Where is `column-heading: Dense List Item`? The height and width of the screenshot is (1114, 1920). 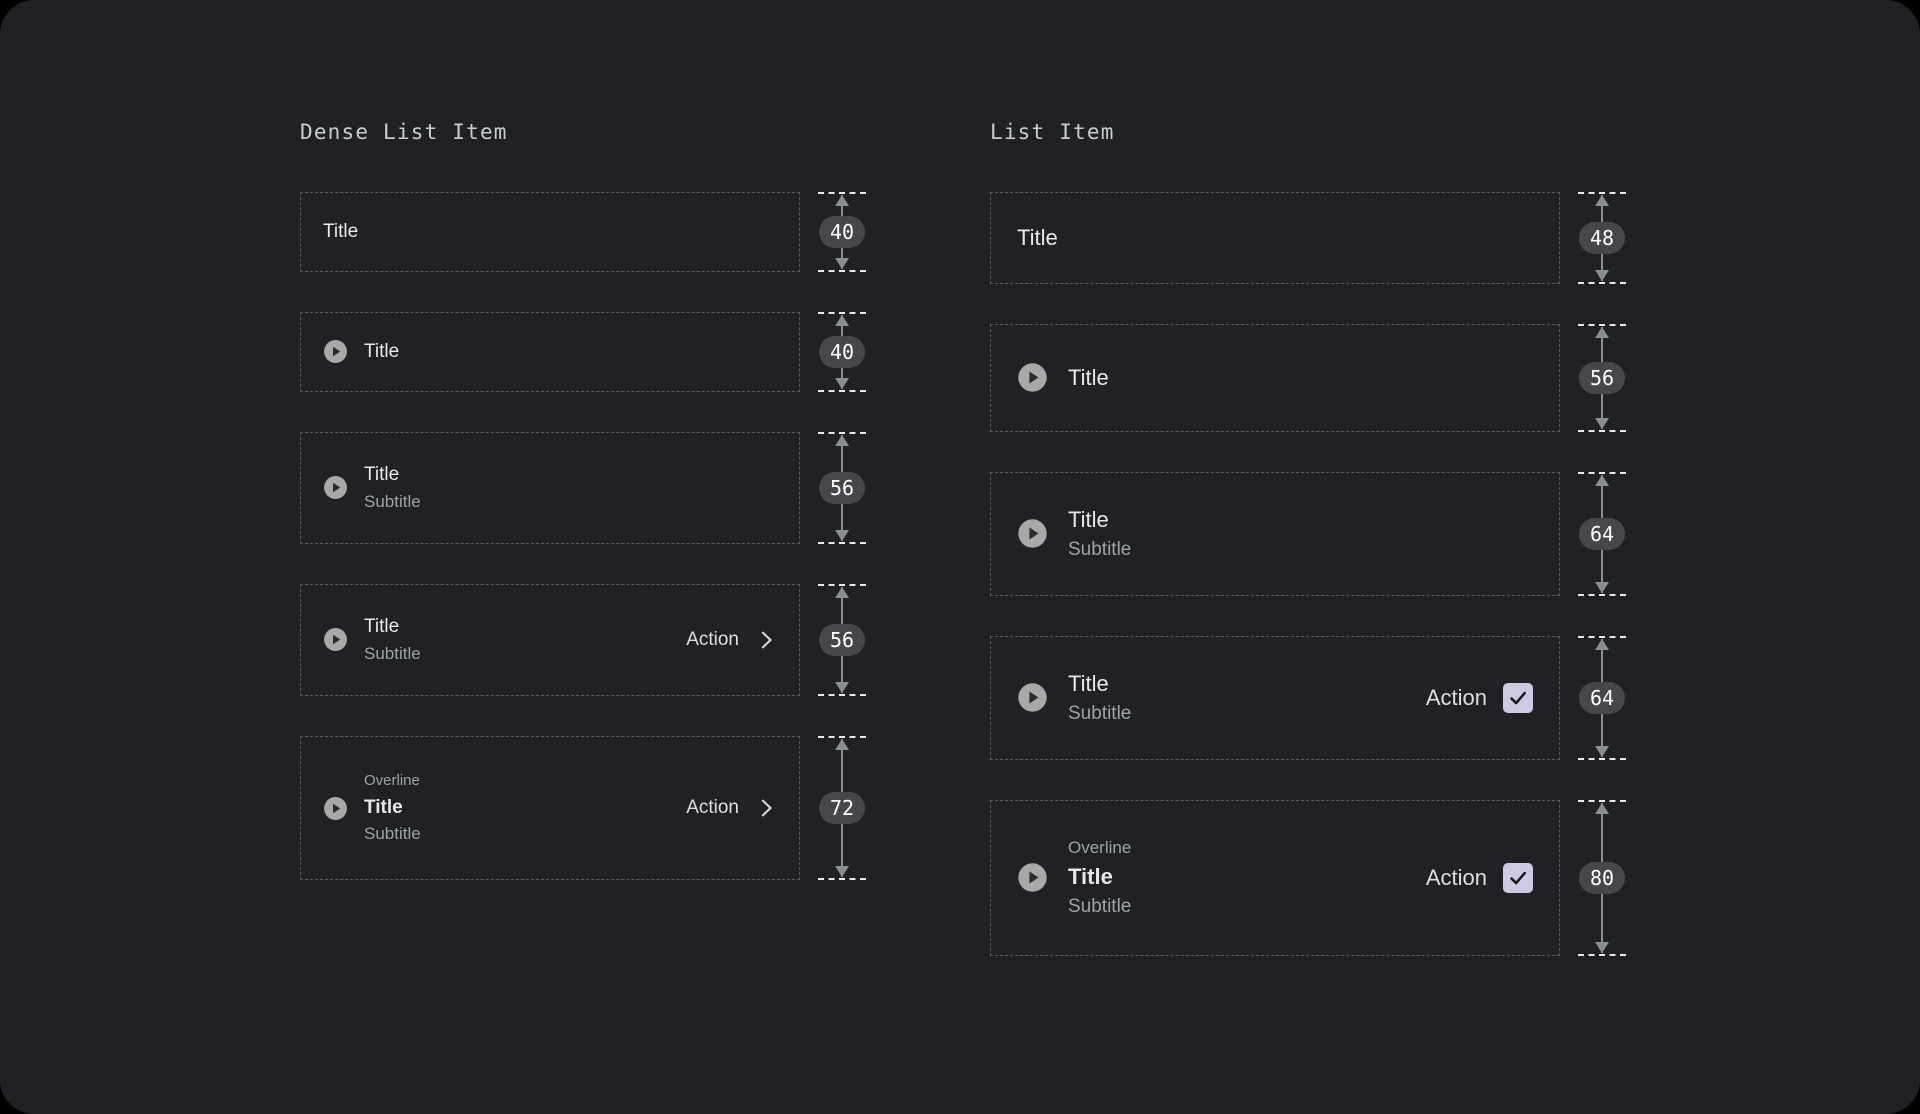
column-heading: Dense List Item is located at coordinates (404, 132).